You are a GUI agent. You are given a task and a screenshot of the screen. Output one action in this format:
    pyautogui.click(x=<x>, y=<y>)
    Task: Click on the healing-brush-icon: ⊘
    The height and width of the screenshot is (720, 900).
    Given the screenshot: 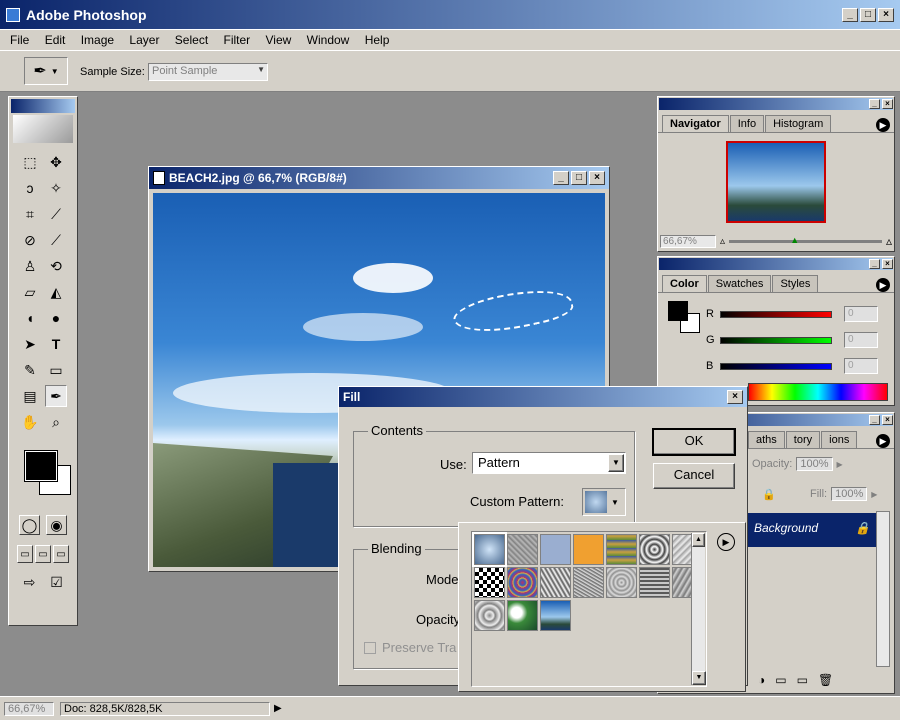 What is the action you would take?
    pyautogui.click(x=30, y=240)
    